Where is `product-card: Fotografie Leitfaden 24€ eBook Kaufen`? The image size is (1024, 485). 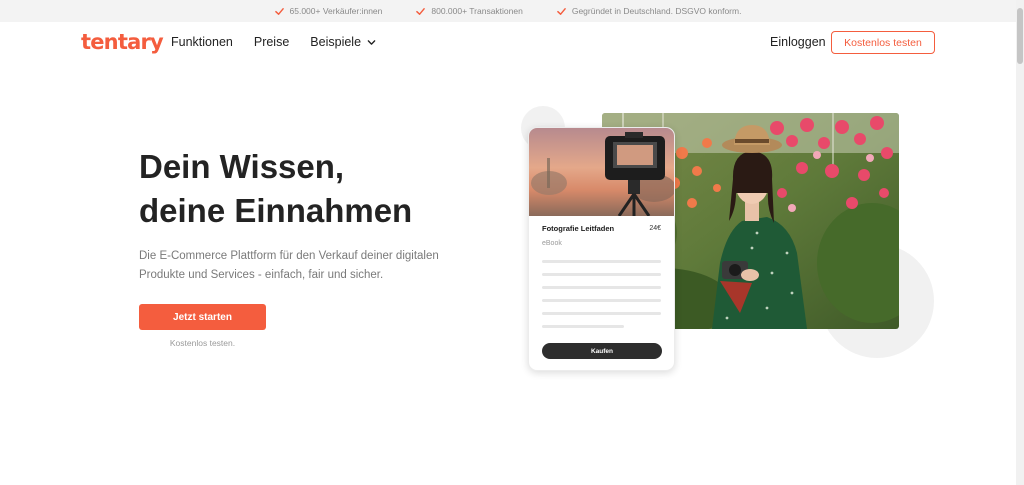 product-card: Fotografie Leitfaden 24€ eBook Kaufen is located at coordinates (601, 249).